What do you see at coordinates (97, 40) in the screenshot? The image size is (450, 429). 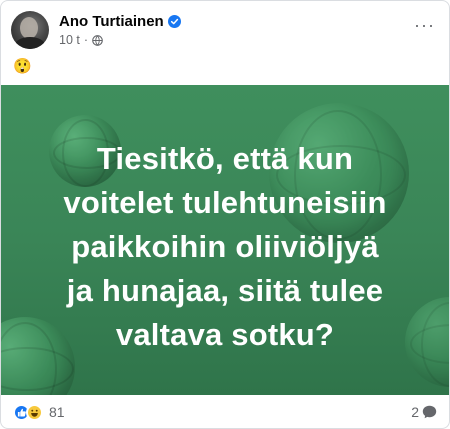 I see `globe-icon` at bounding box center [97, 40].